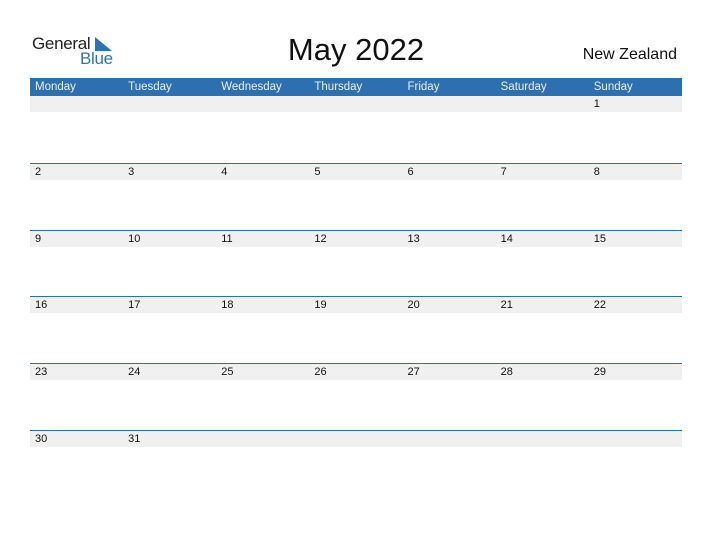  Describe the element at coordinates (413, 239) in the screenshot. I see `day-number: 13` at that location.